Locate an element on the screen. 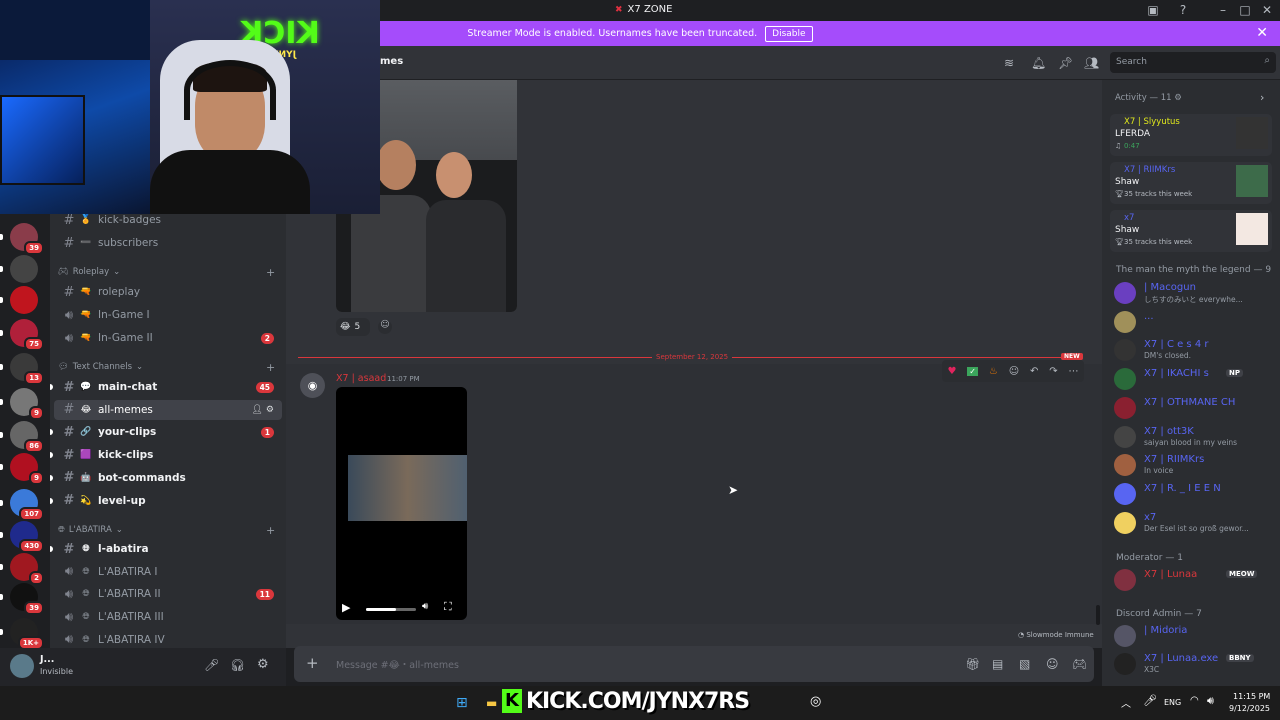  member-item: X7 | Lunaa.exe X3C BBNY is located at coordinates (1194, 664).